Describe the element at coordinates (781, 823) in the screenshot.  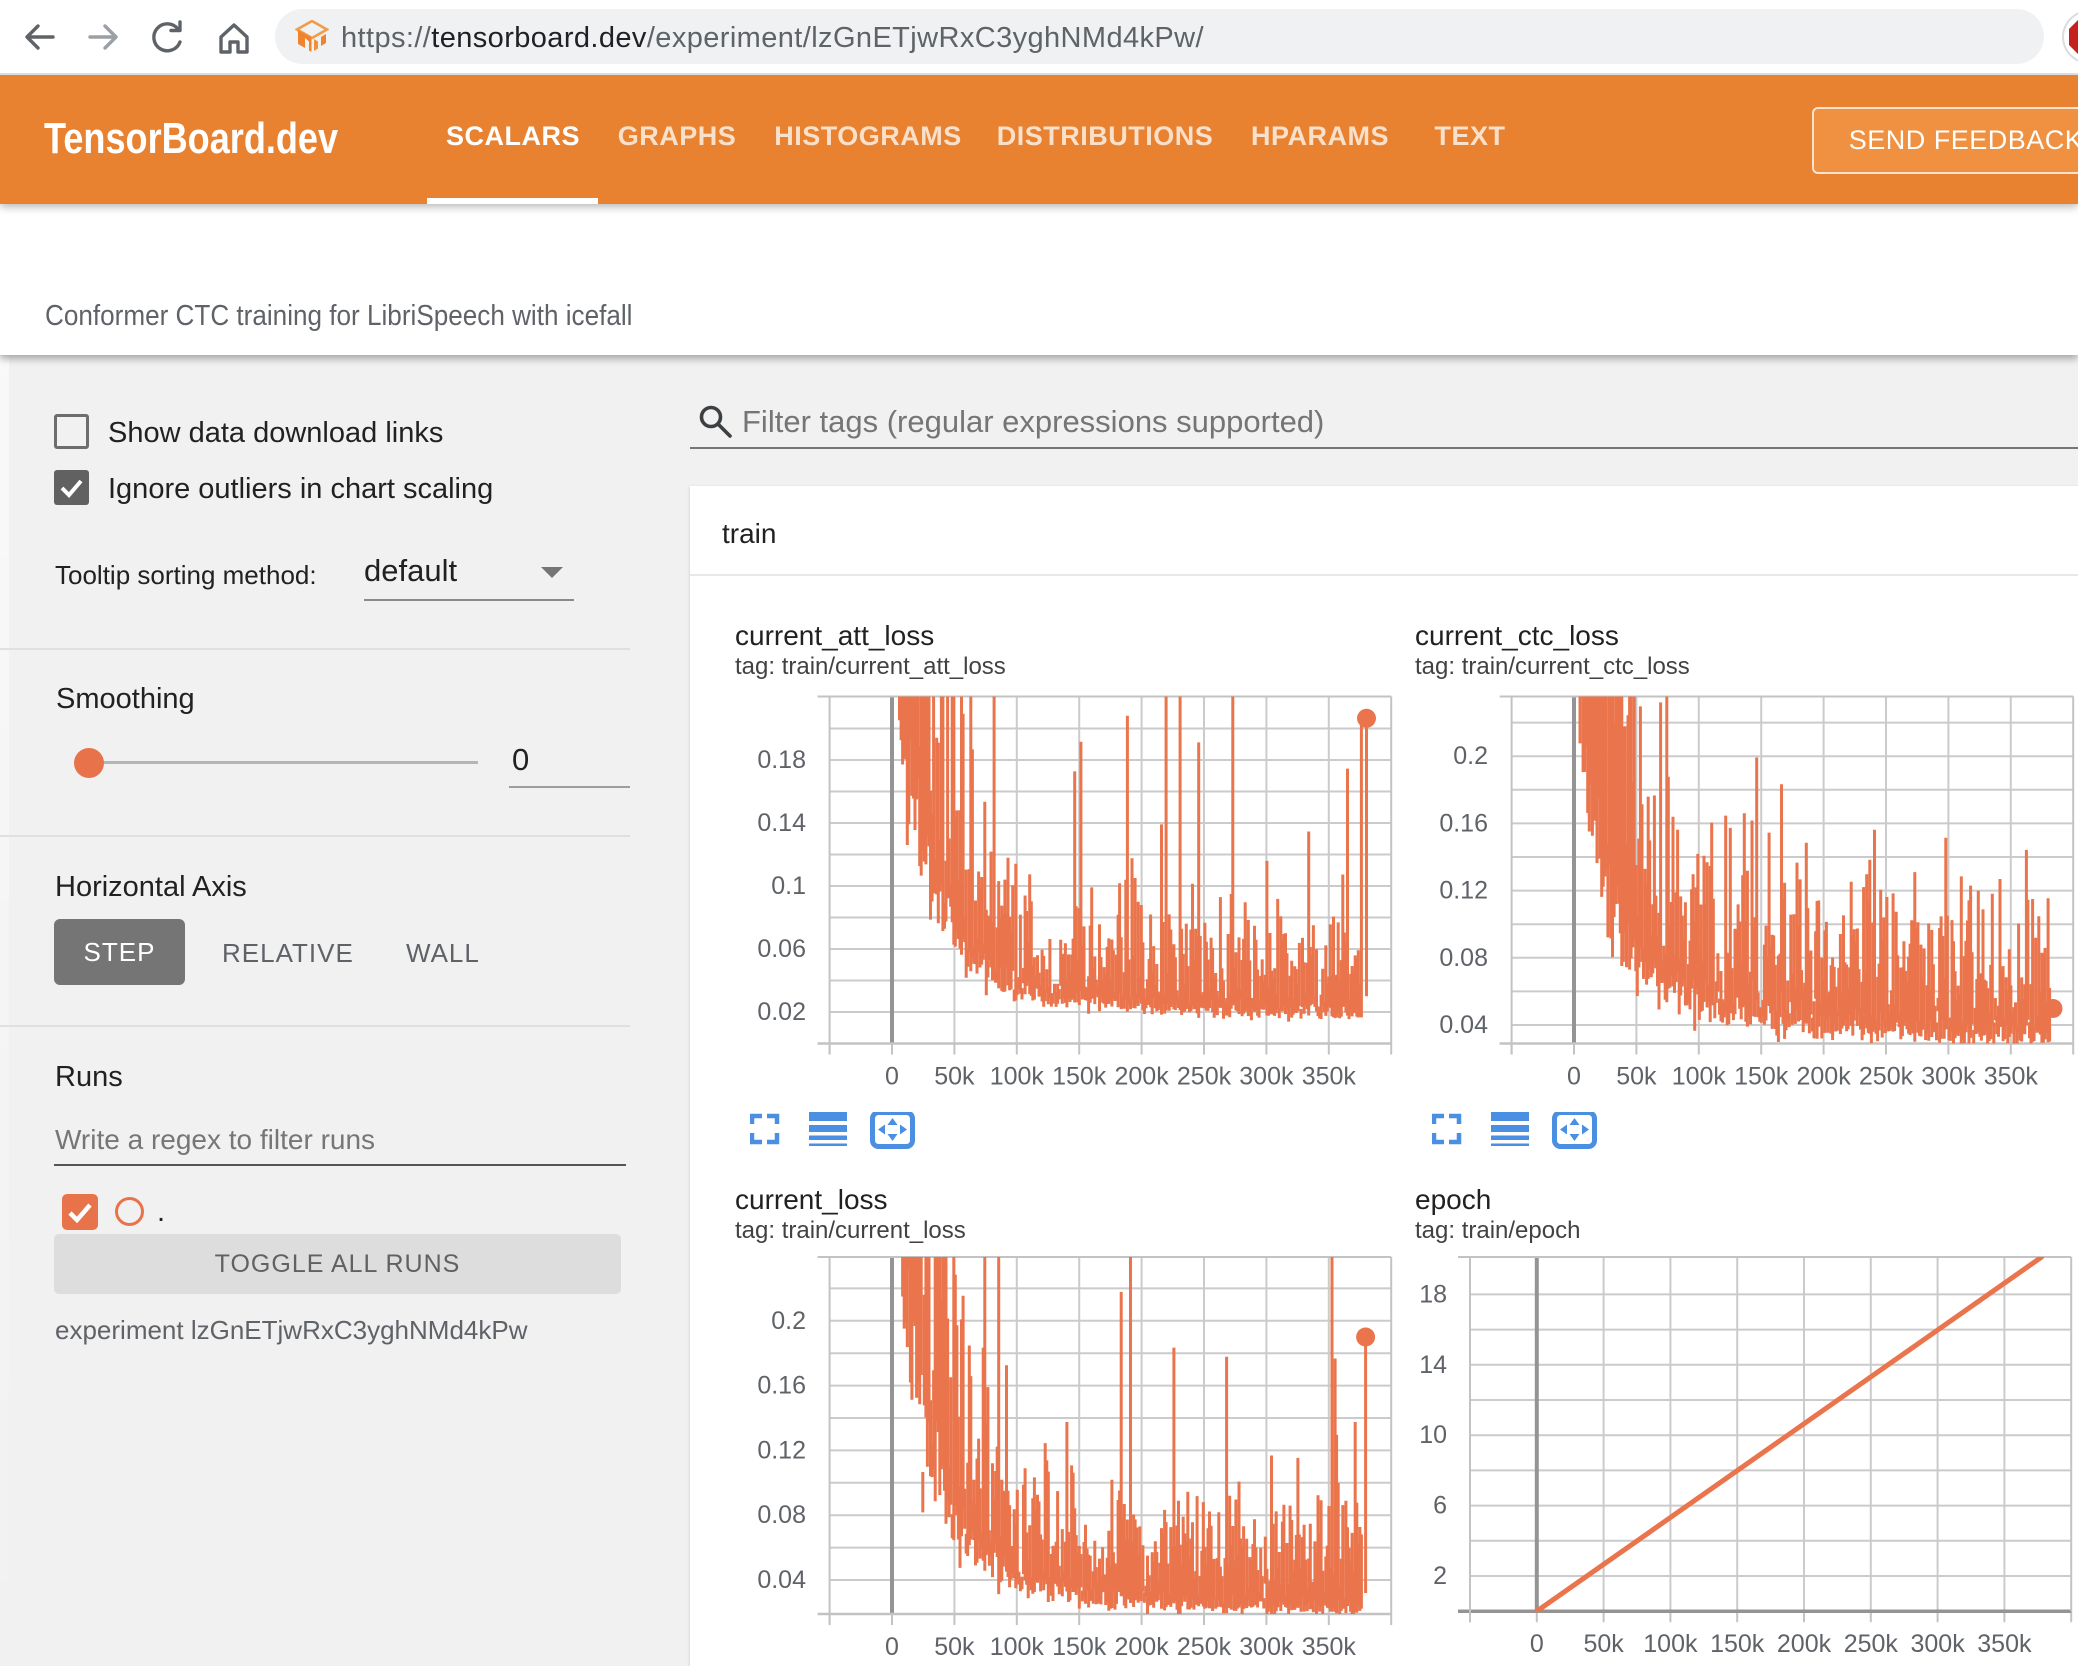
I see `svg-text: 0.14` at that location.